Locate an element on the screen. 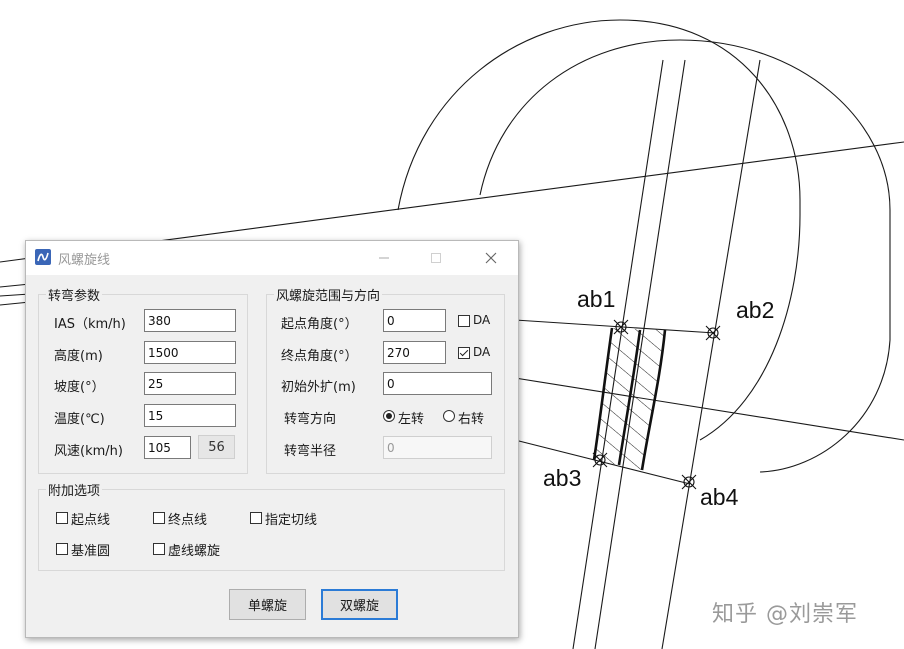 This screenshot has height=649, width=904. minimize-button is located at coordinates (384, 258).